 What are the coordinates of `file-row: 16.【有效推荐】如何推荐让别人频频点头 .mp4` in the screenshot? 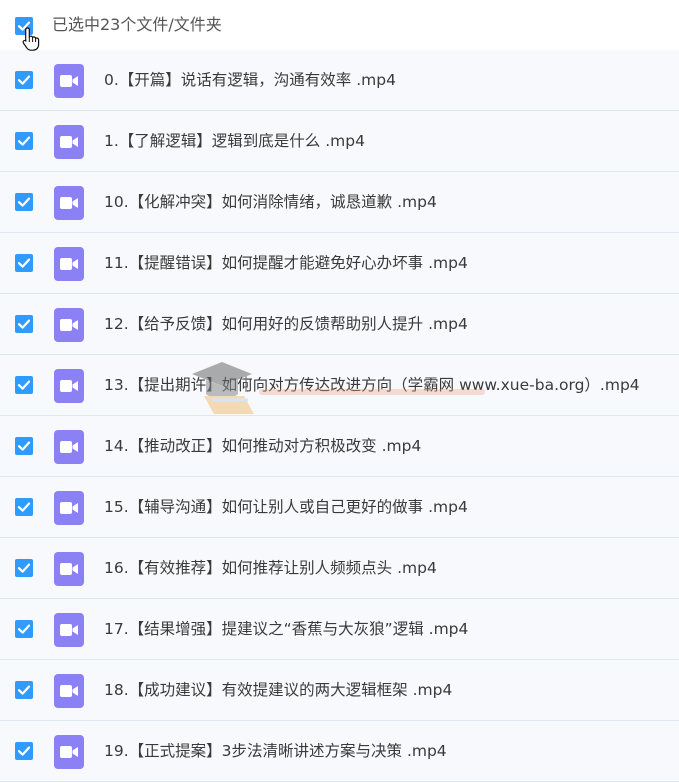 It's located at (339, 568).